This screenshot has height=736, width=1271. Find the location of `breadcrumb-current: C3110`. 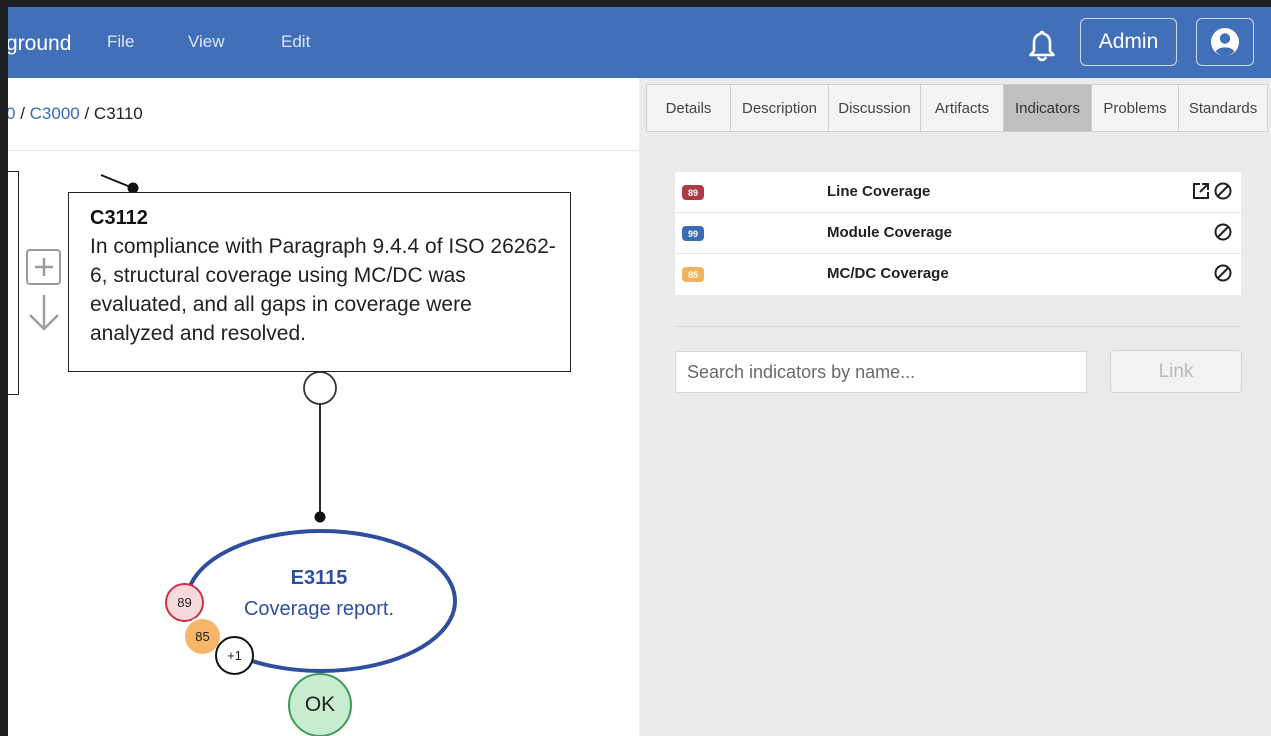

breadcrumb-current: C3110 is located at coordinates (118, 113).